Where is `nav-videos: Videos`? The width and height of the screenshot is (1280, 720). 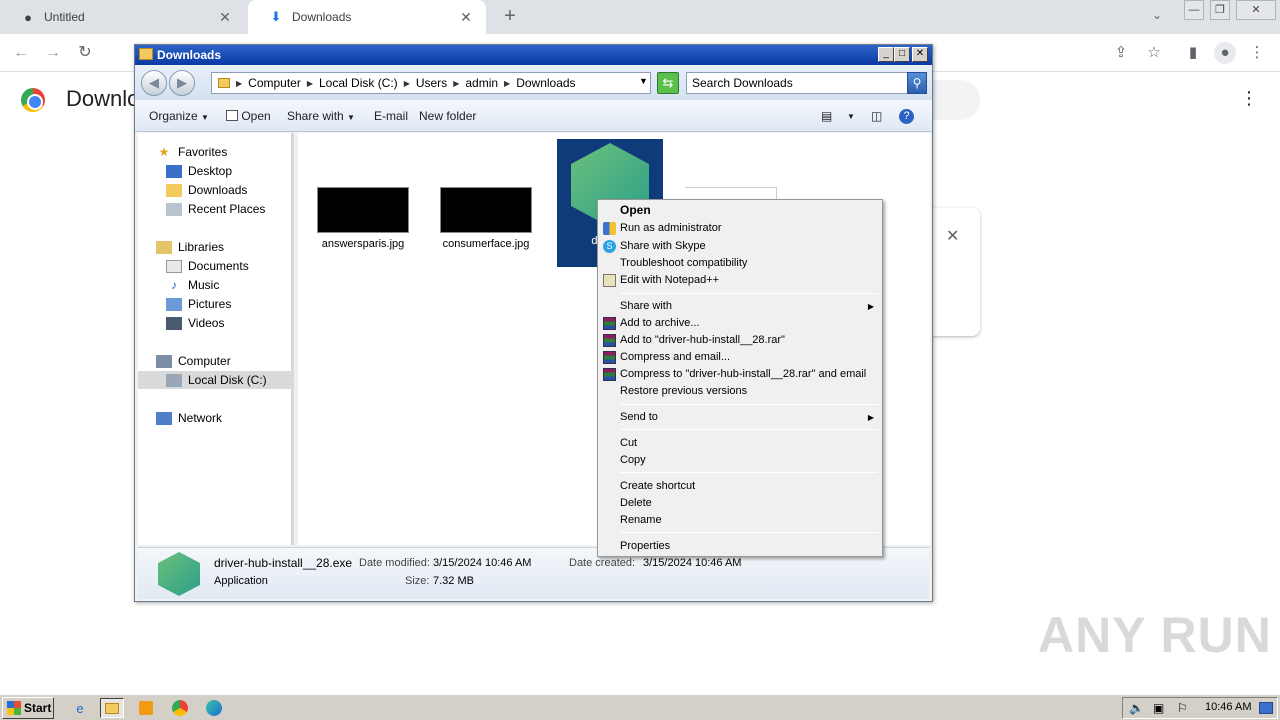
nav-videos: Videos is located at coordinates (195, 323).